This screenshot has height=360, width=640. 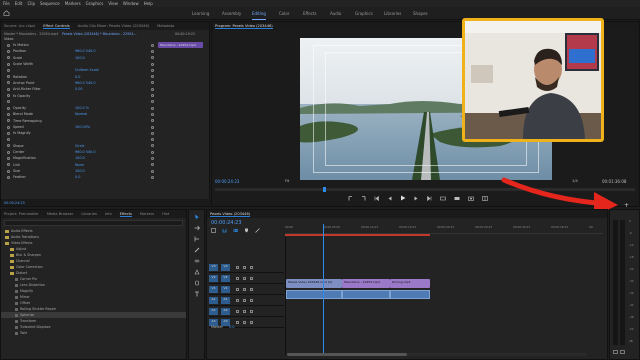 What do you see at coordinates (485, 198) in the screenshot?
I see `comparison-view-icon` at bounding box center [485, 198].